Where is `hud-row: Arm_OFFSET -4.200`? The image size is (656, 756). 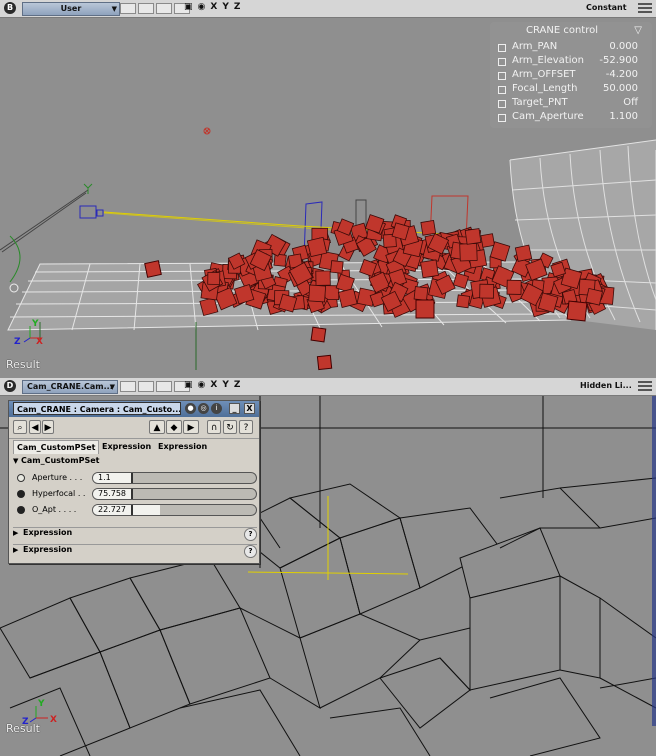
hud-row: Arm_OFFSET -4.200 is located at coordinates (573, 75).